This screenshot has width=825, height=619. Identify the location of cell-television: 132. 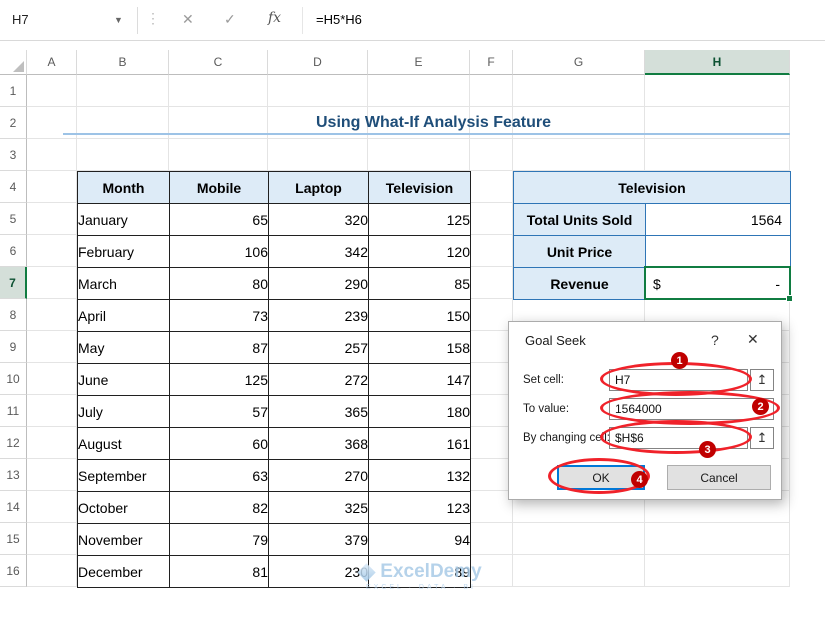
(419, 475).